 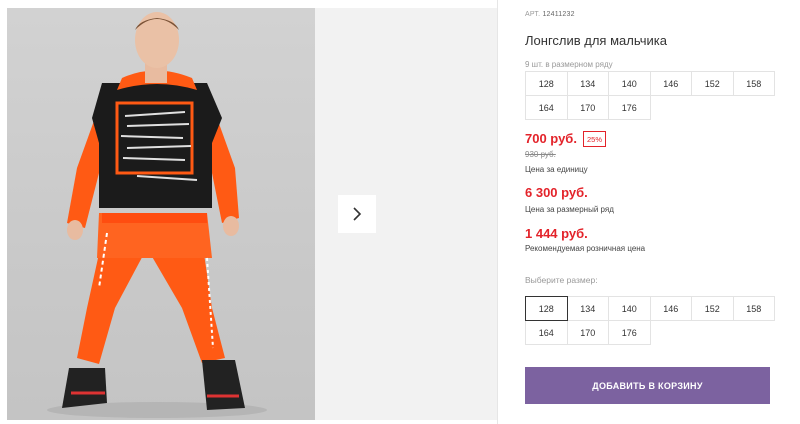 What do you see at coordinates (712, 308) in the screenshot?
I see `size-option: 152` at bounding box center [712, 308].